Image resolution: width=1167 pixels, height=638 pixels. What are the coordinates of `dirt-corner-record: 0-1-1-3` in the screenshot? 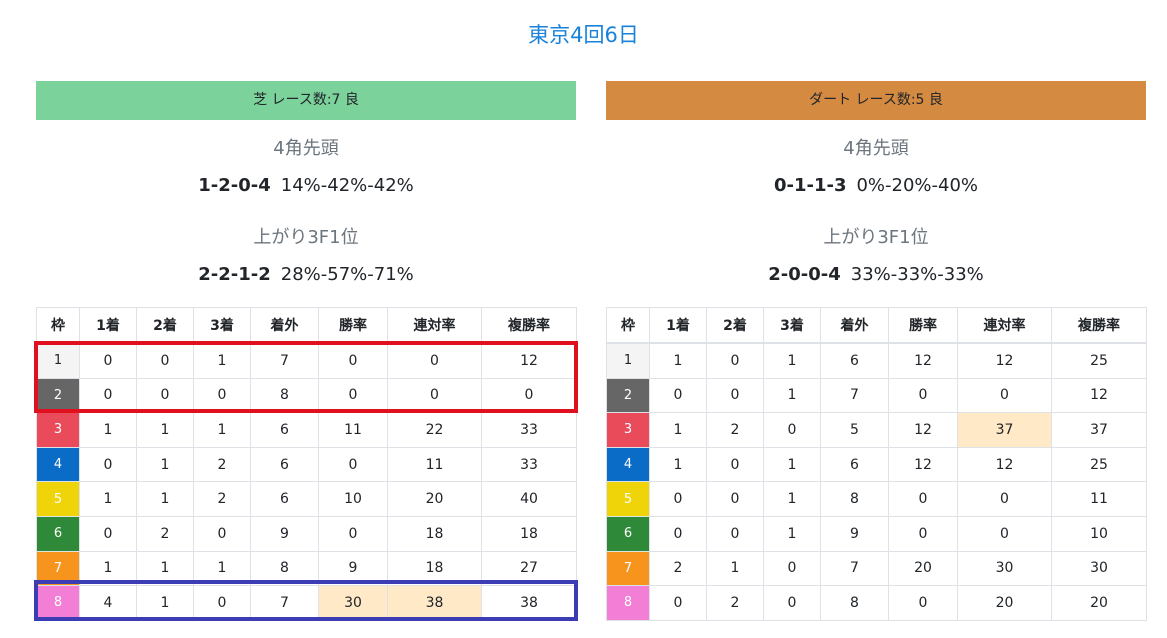 It's located at (810, 185).